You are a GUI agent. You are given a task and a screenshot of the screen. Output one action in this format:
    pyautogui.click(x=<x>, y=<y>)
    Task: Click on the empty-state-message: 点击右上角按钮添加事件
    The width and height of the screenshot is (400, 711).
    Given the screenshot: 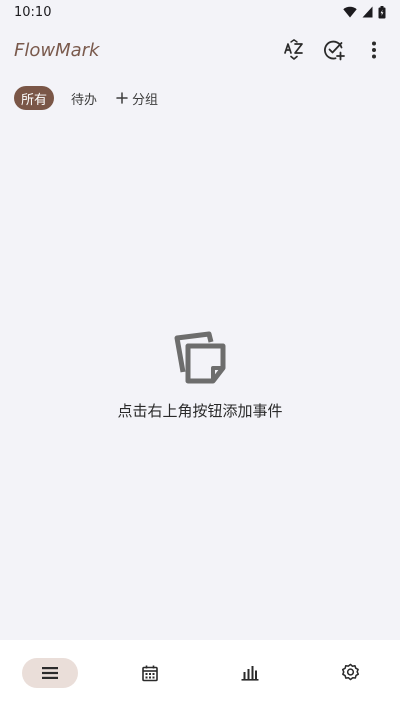 What is the action you would take?
    pyautogui.click(x=200, y=411)
    